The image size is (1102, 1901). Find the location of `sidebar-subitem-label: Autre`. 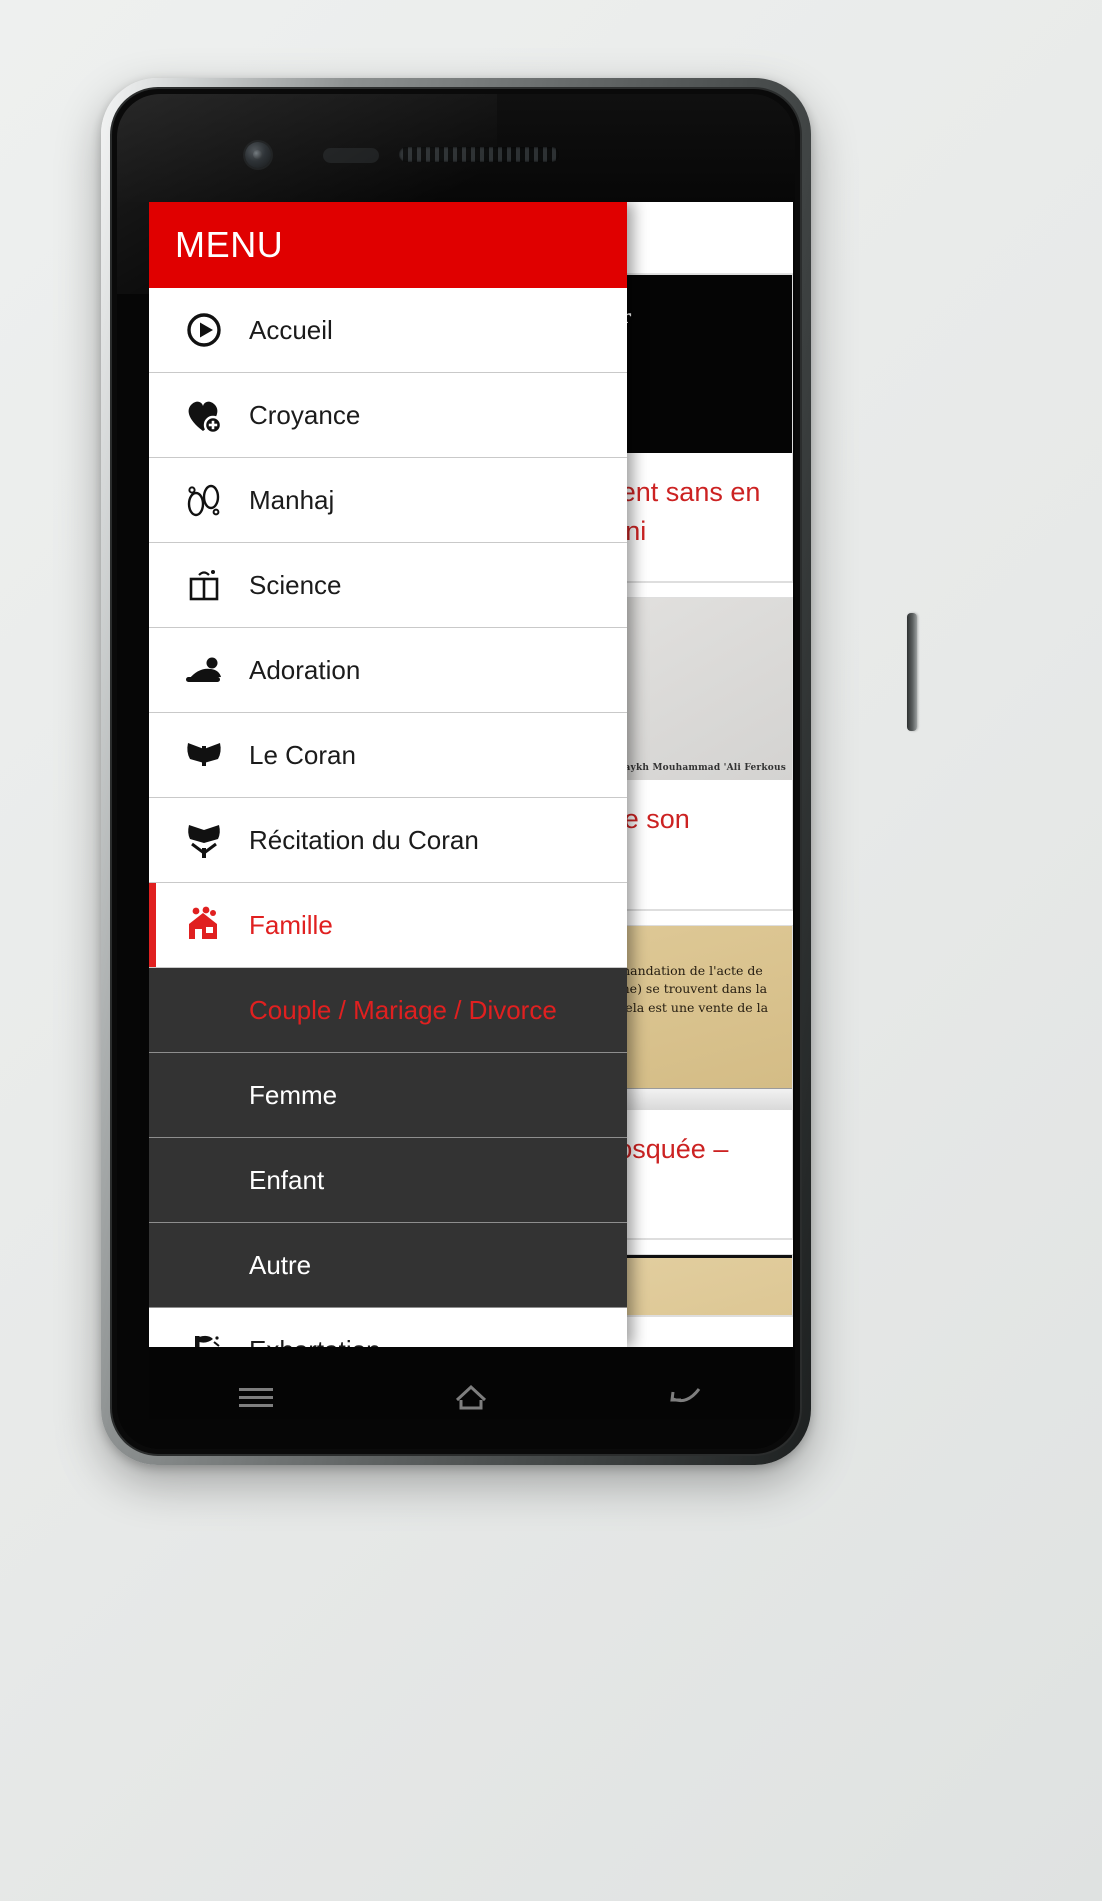

sidebar-subitem-label: Autre is located at coordinates (280, 1264).